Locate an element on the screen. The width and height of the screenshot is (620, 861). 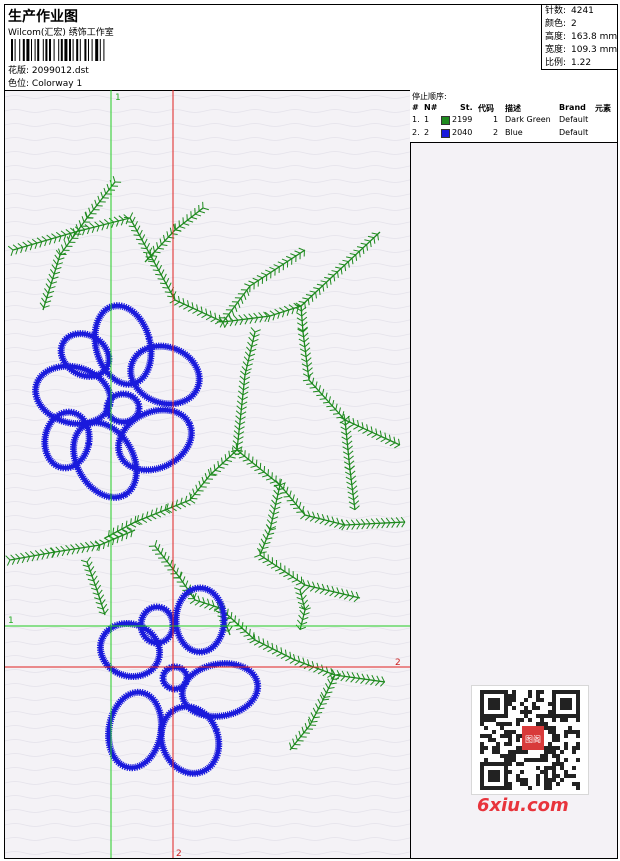
colors-label: 颜色: is located at coordinates (556, 24).